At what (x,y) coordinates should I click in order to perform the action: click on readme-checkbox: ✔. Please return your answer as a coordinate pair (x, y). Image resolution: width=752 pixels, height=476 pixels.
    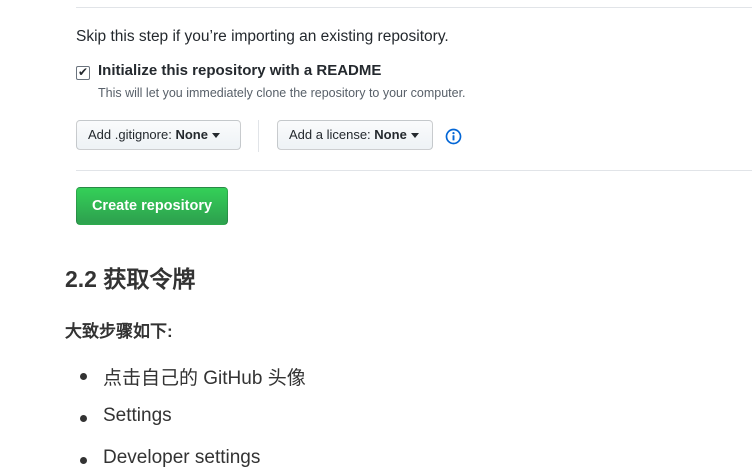
    Looking at the image, I should click on (83, 72).